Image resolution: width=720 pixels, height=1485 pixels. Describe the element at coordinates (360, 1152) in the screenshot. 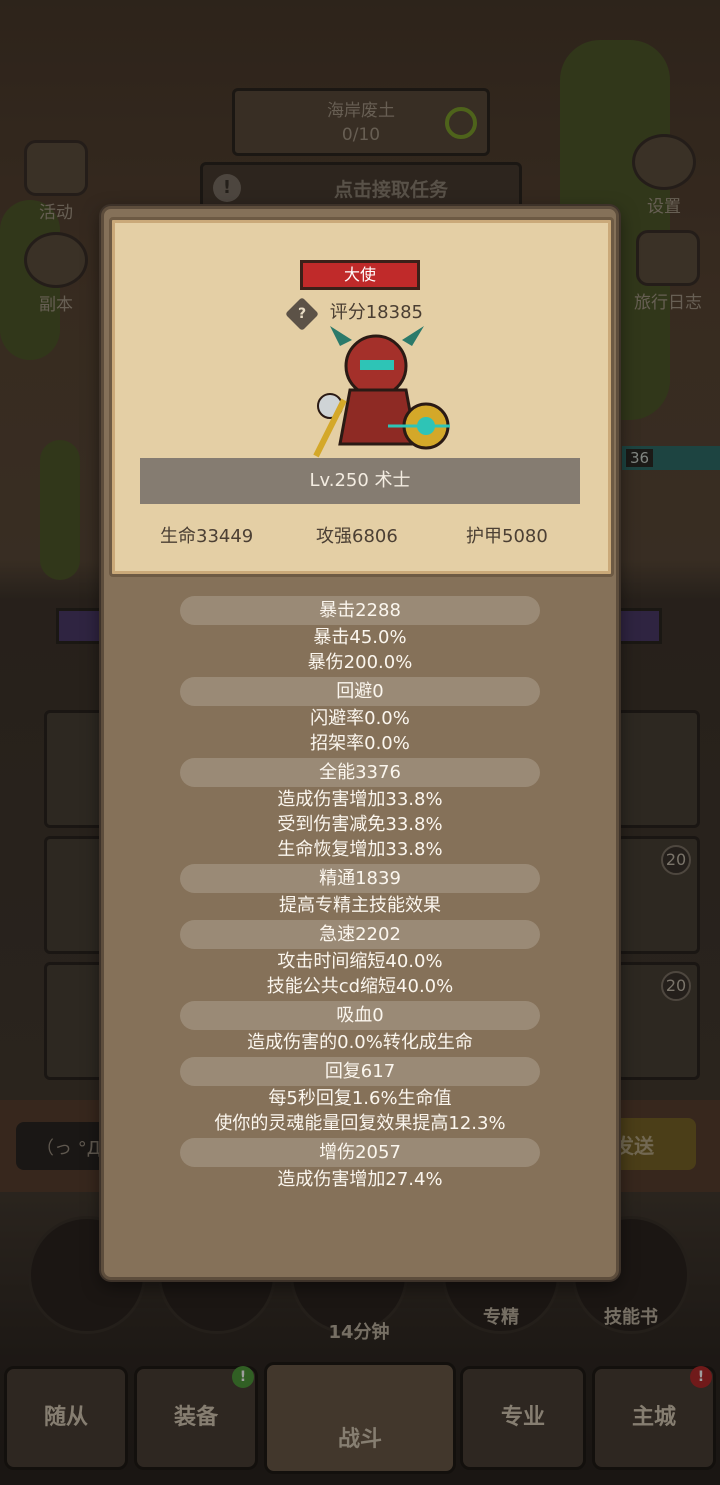

I see `stat-header: 增伤2057` at that location.